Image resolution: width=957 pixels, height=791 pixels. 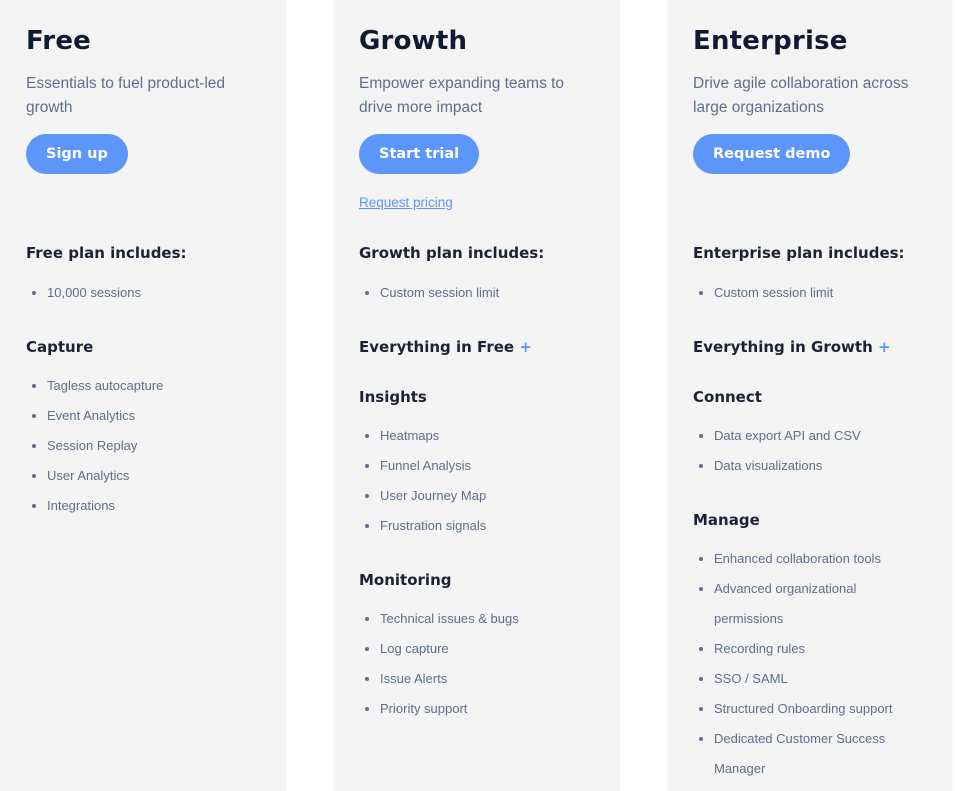 I want to click on list-item: Dedicated Customer Success Manager, so click(x=793, y=754).